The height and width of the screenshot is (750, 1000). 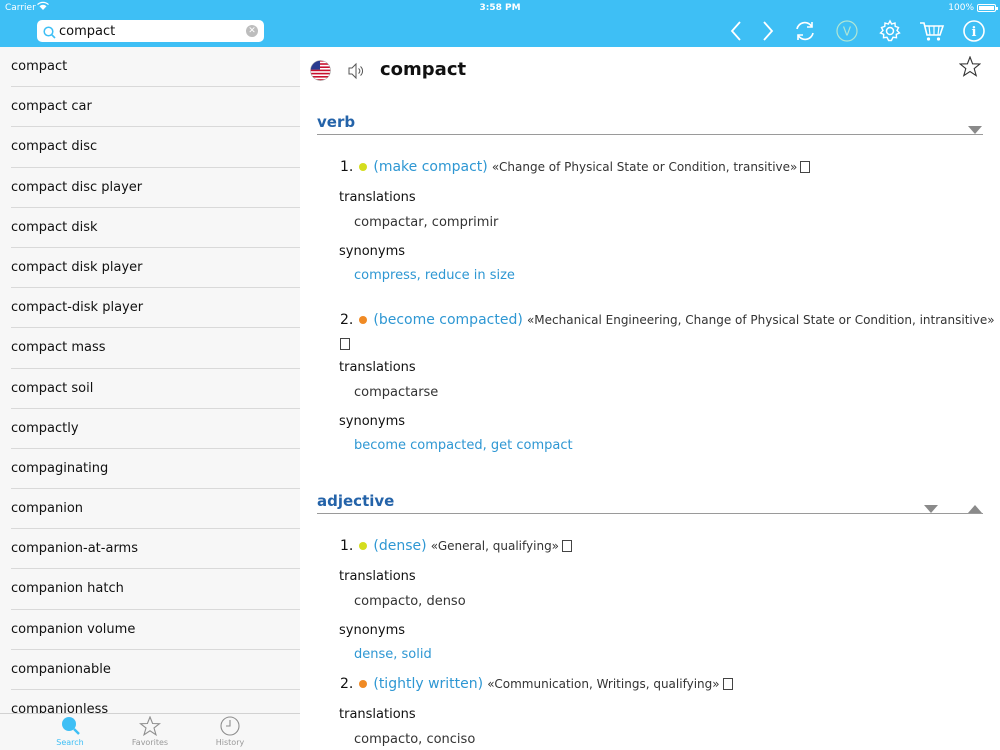 What do you see at coordinates (320, 72) in the screenshot?
I see `us-flag-icon` at bounding box center [320, 72].